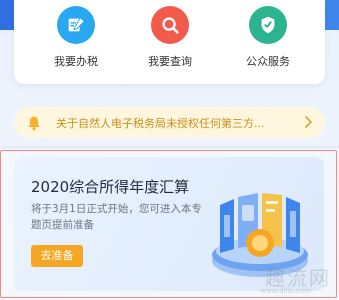 The image size is (339, 300). I want to click on bell-icon, so click(34, 123).